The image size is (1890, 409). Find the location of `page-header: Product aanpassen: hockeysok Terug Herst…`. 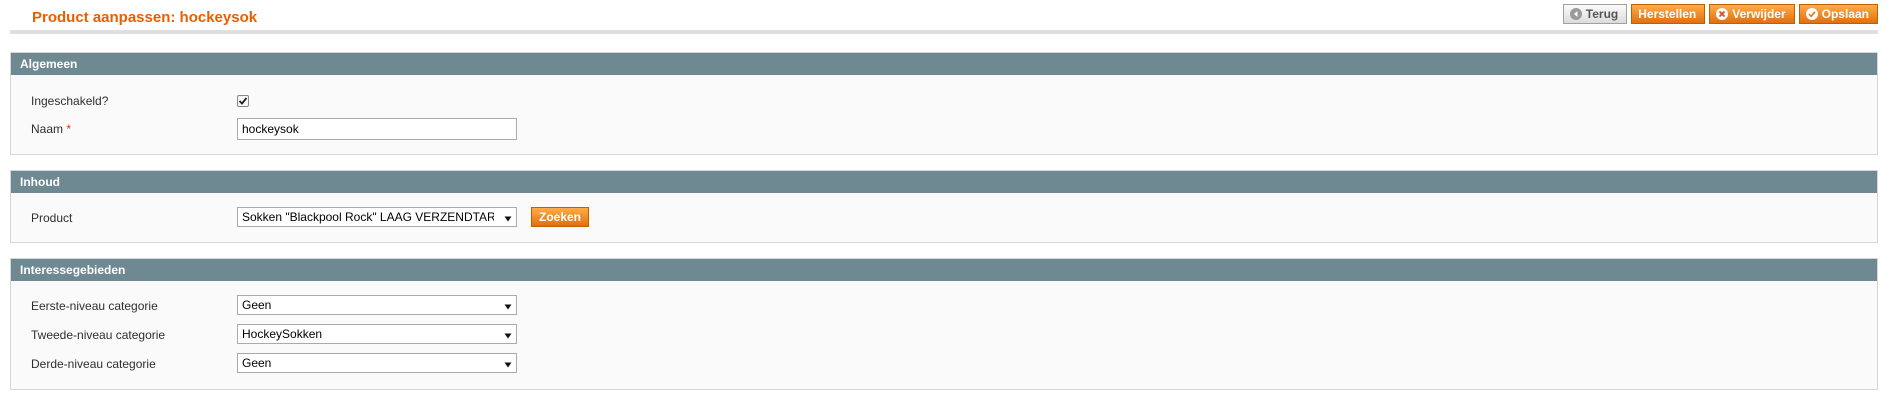

page-header: Product aanpassen: hockeysok Terug Herst… is located at coordinates (944, 17).